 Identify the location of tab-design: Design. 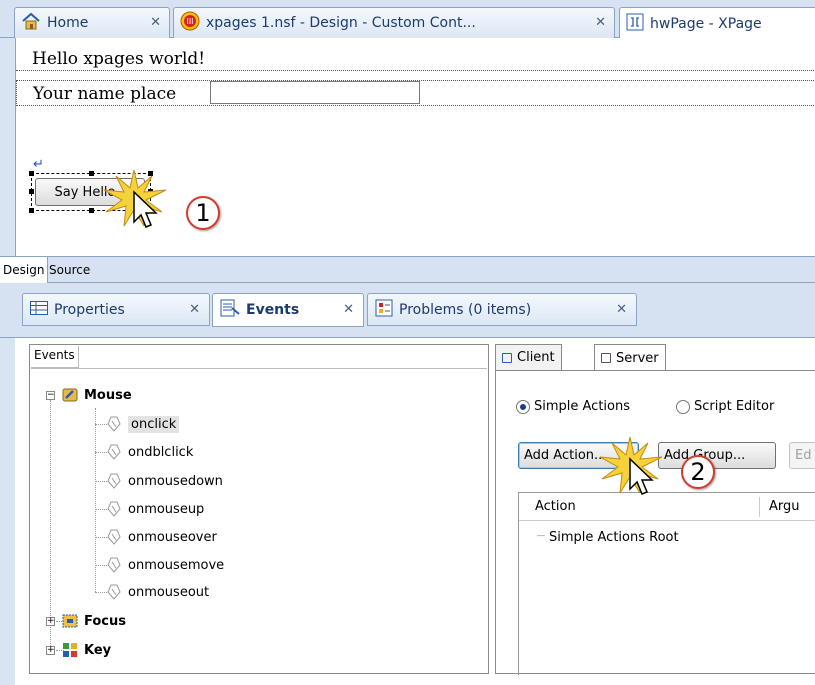
(24, 270).